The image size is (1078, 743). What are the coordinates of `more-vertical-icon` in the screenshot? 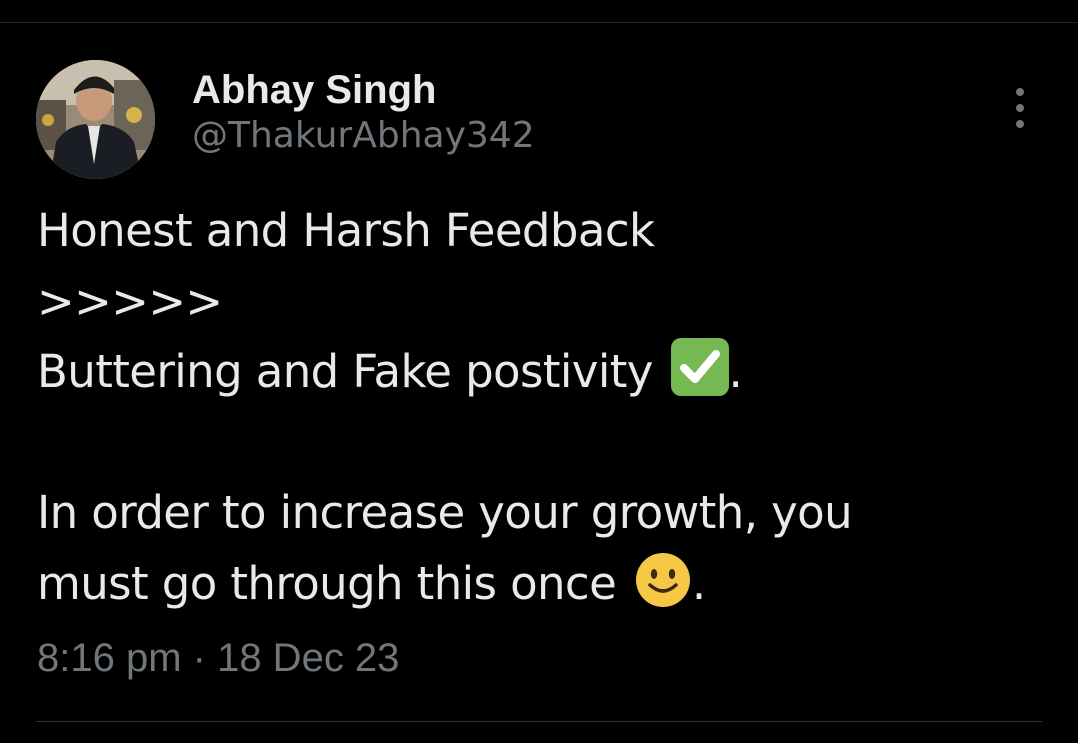 It's located at (1020, 92).